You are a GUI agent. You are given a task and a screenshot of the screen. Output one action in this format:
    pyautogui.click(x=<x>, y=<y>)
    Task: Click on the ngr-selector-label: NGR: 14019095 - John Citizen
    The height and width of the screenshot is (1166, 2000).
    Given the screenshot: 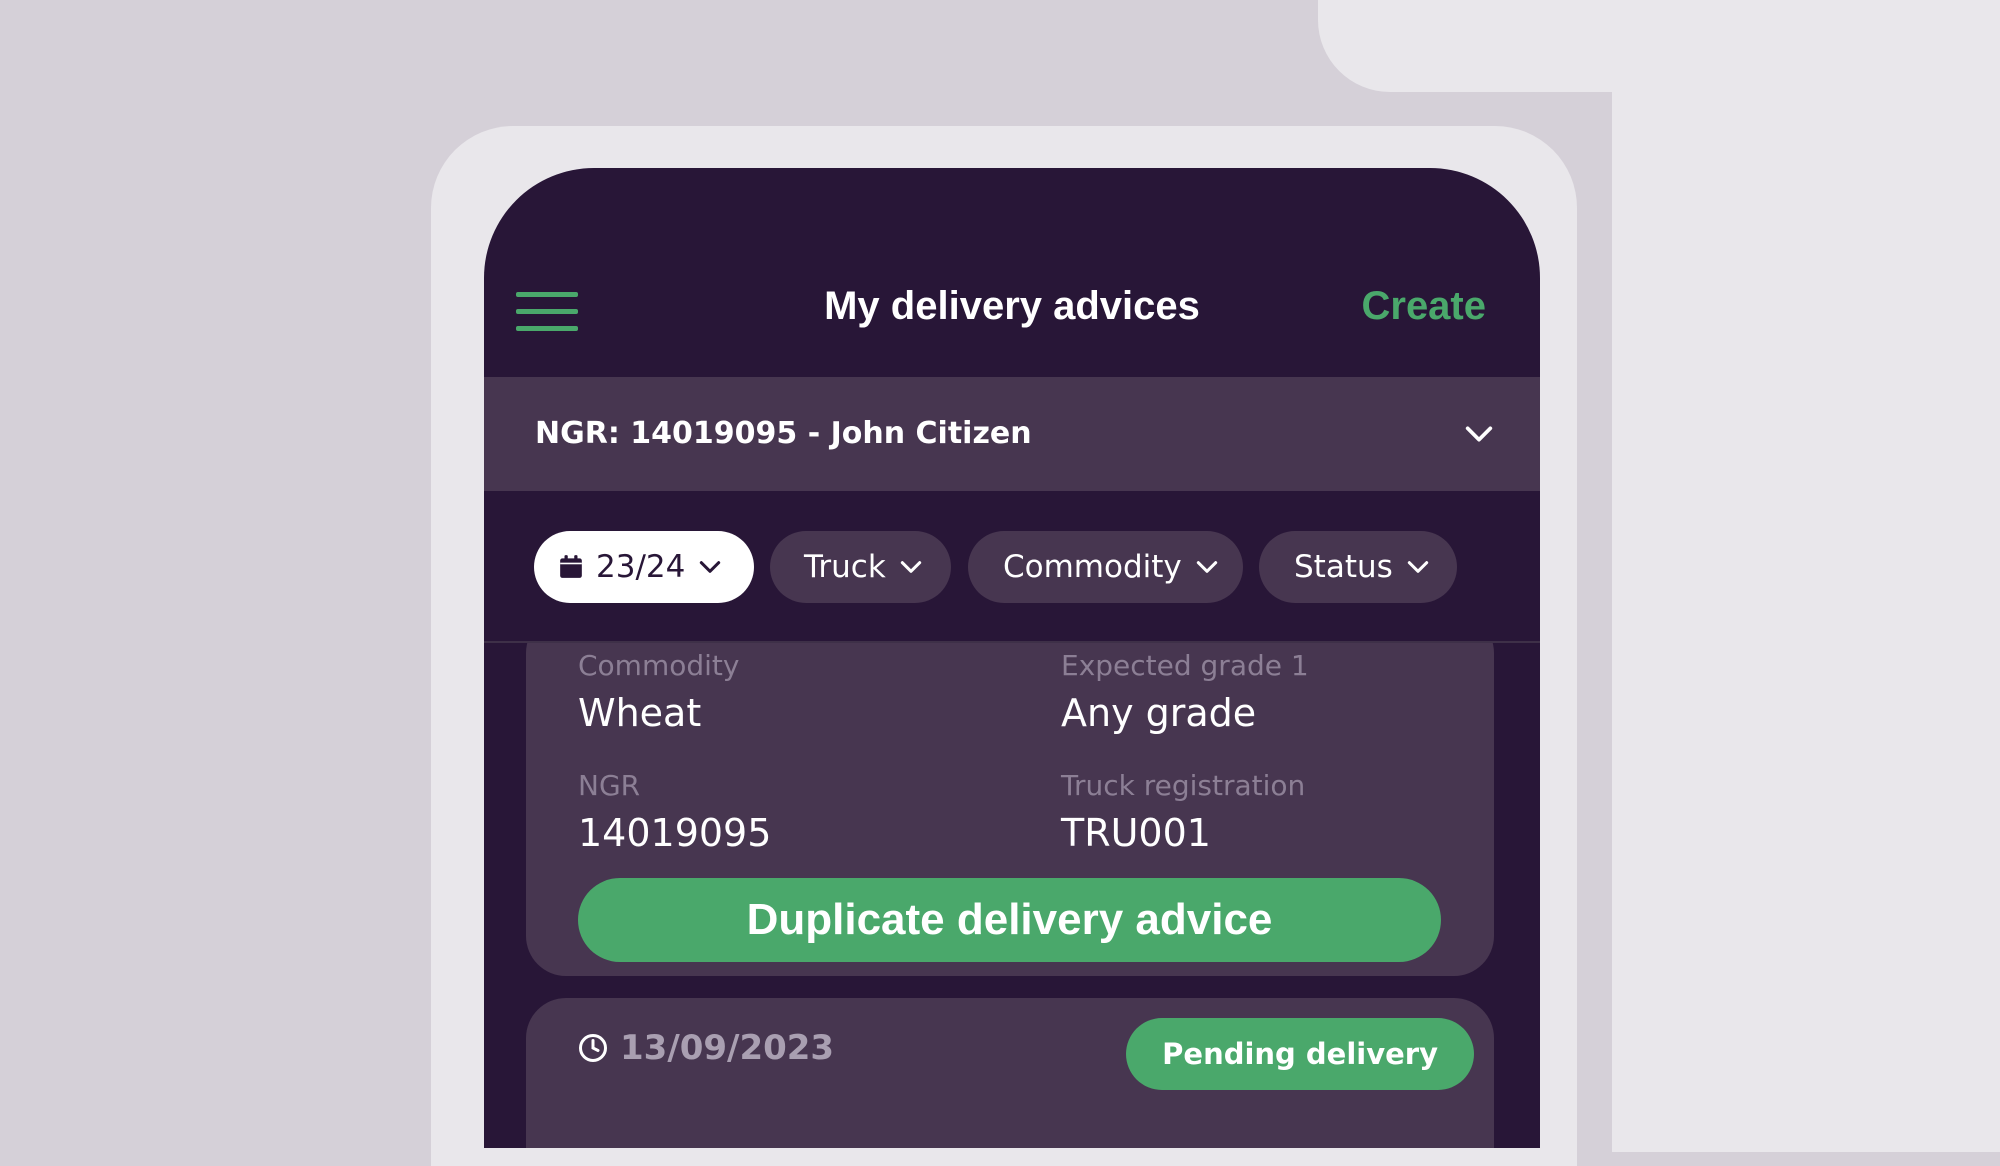 What is the action you would take?
    pyautogui.click(x=783, y=433)
    